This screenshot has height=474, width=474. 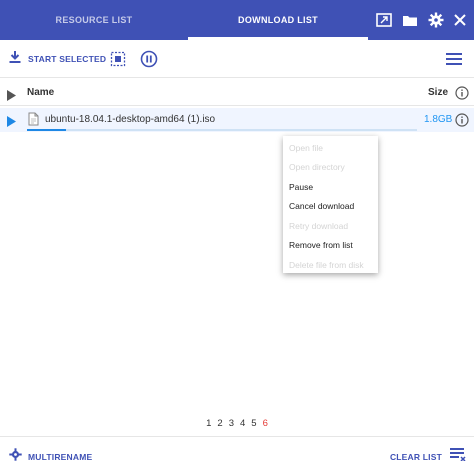 What do you see at coordinates (330, 168) in the screenshot?
I see `menu-item-open-directory: Open directory` at bounding box center [330, 168].